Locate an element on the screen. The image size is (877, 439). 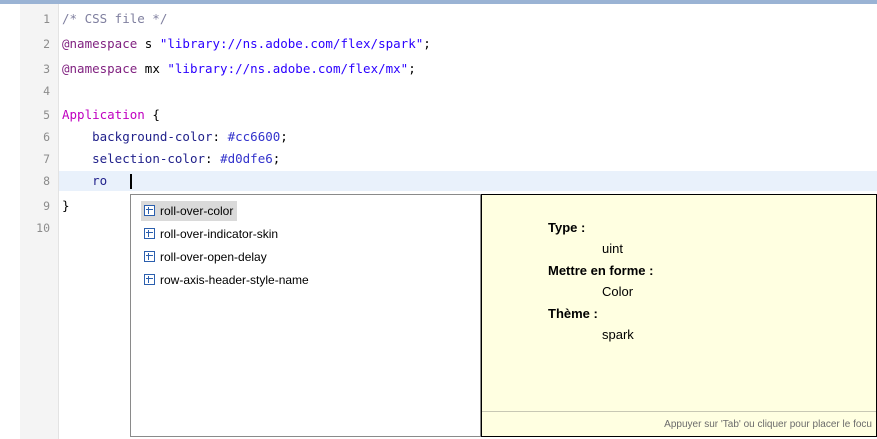
line-number: 8 is located at coordinates (46, 181).